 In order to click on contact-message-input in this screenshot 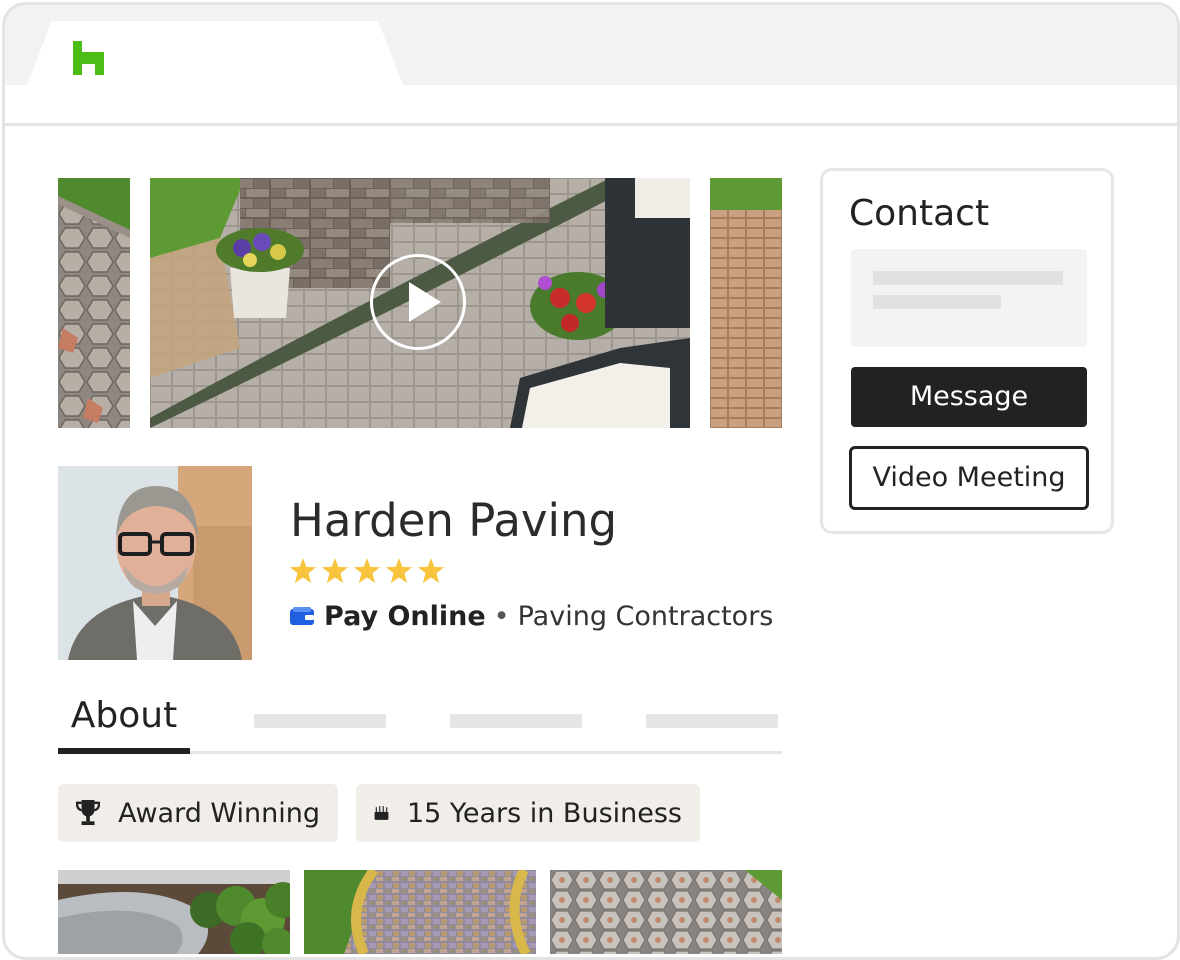, I will do `click(969, 298)`.